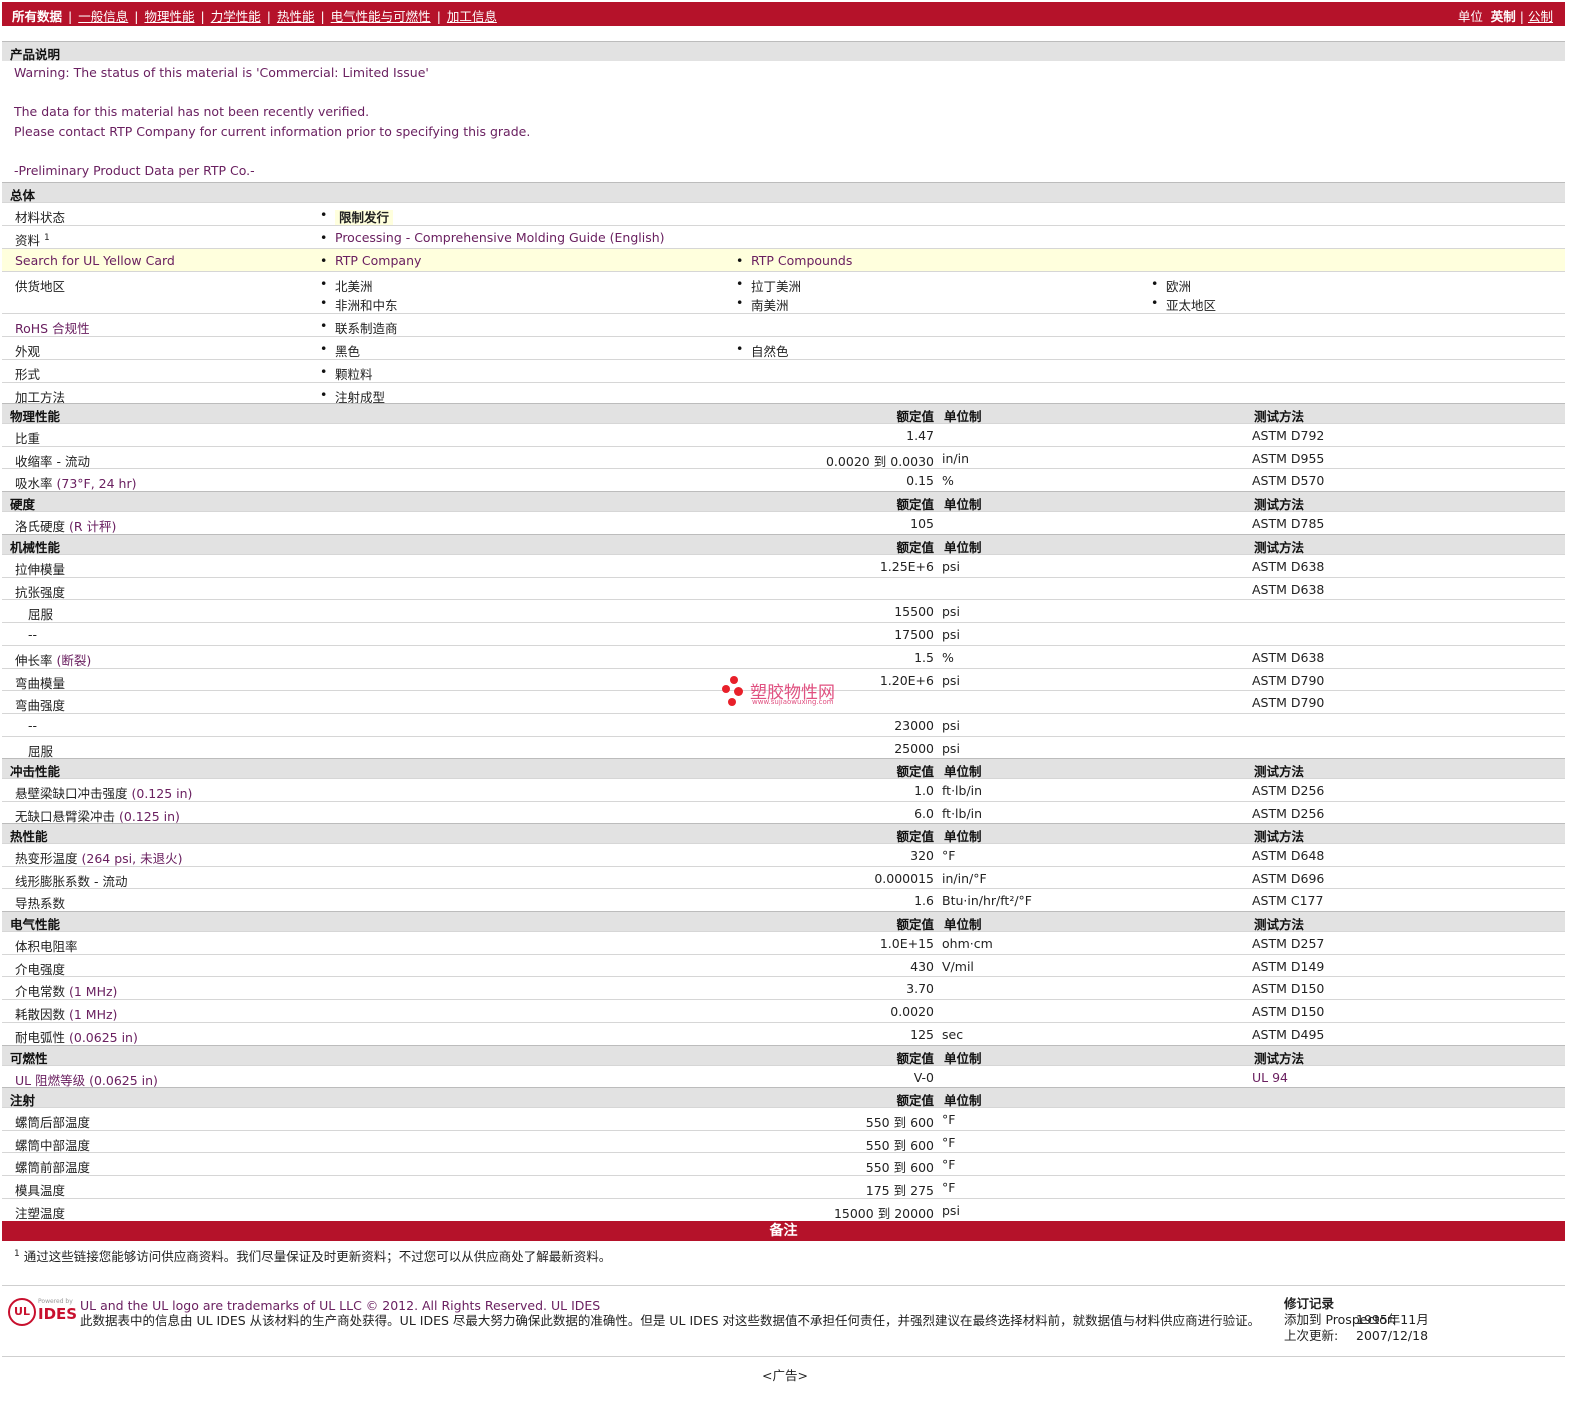 This screenshot has height=1401, width=1586. Describe the element at coordinates (967, 943) in the screenshot. I see `property-unit: ohm·cm` at that location.